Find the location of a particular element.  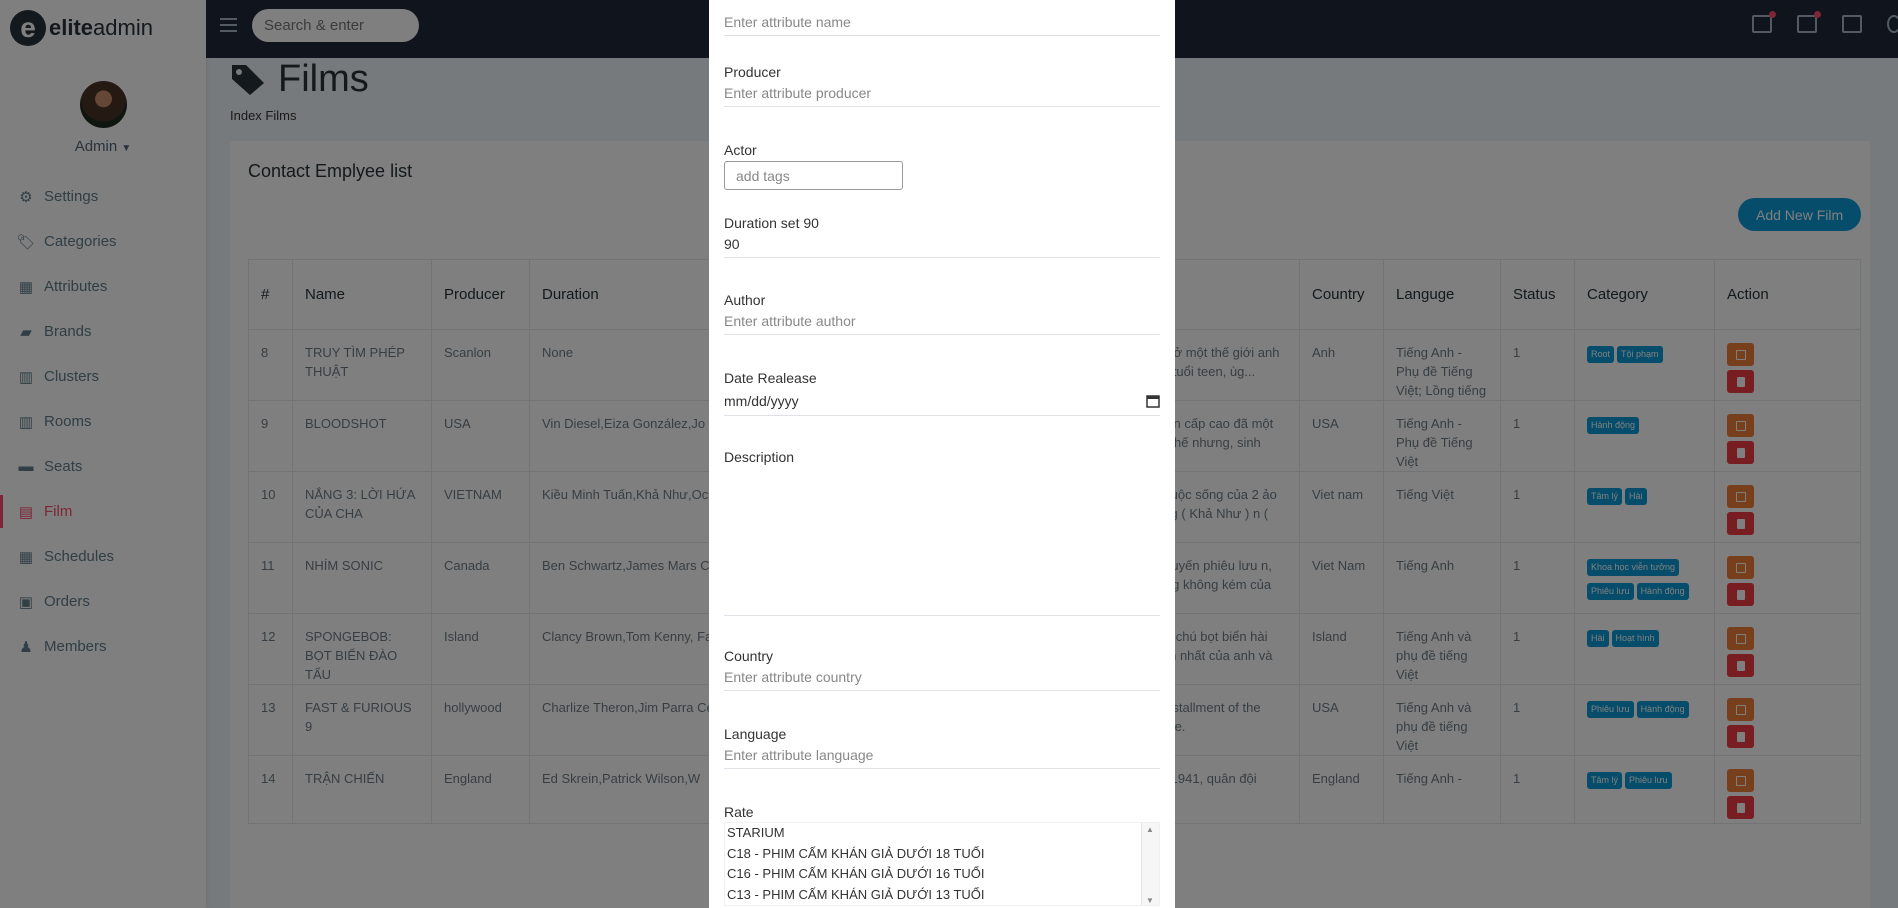

country-input is located at coordinates (942, 677).